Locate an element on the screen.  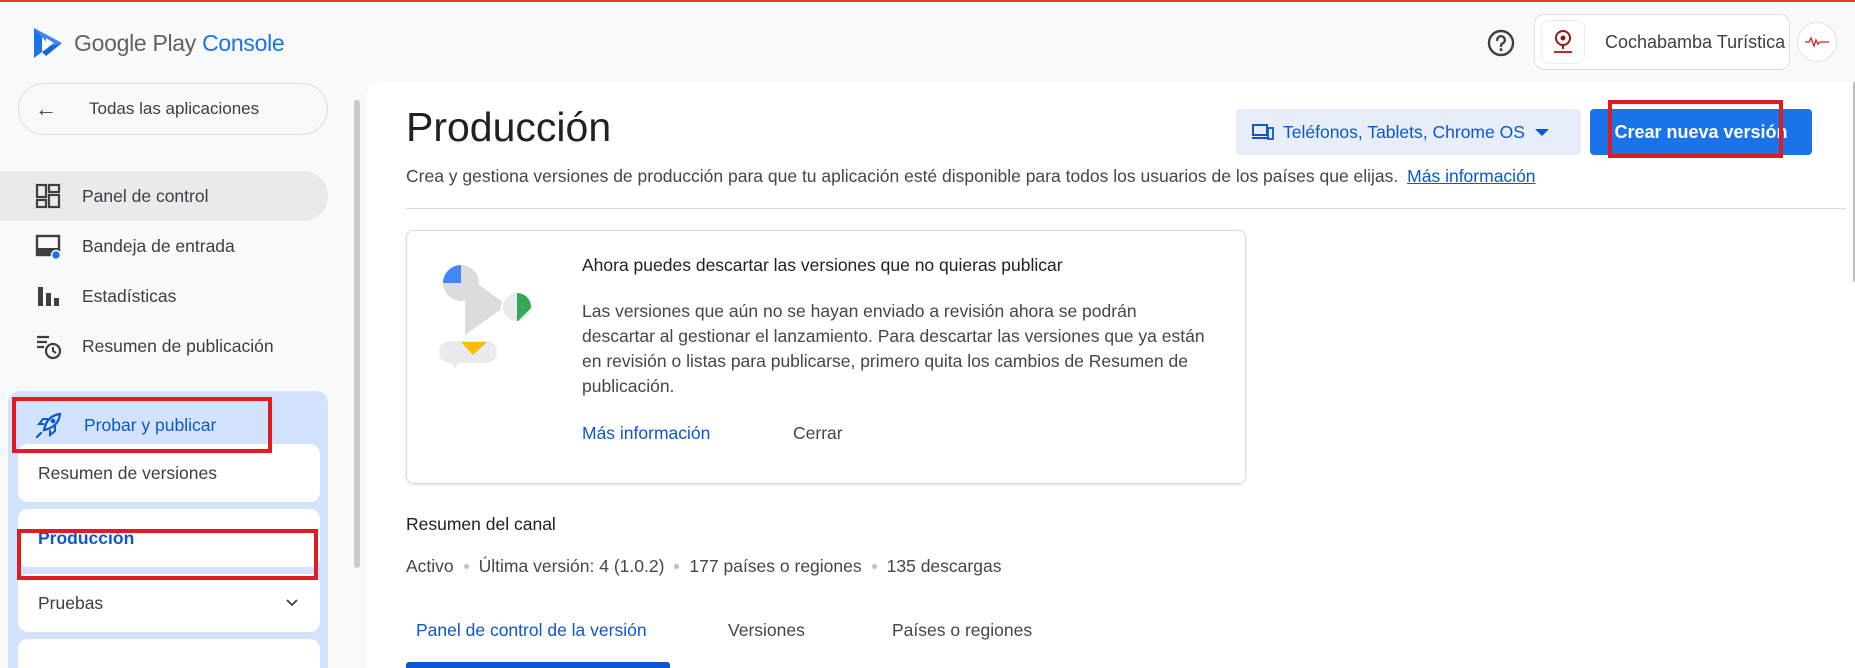
app-header: Google Play Console Cochabamba Turística is located at coordinates (927, 42).